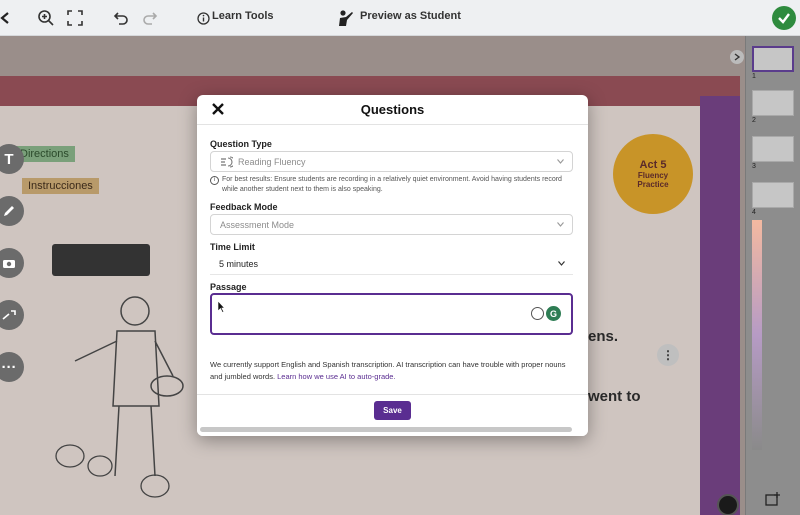 The image size is (800, 515). What do you see at coordinates (603, 336) in the screenshot?
I see `slide-text-line: ens.` at bounding box center [603, 336].